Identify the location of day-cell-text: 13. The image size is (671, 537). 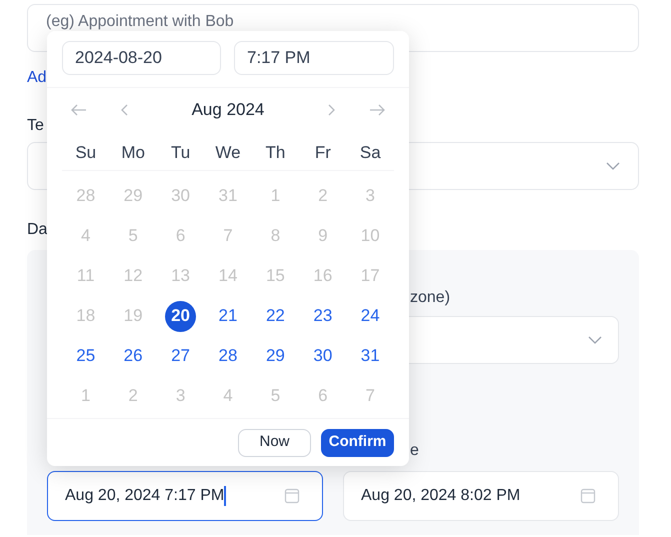
(181, 276).